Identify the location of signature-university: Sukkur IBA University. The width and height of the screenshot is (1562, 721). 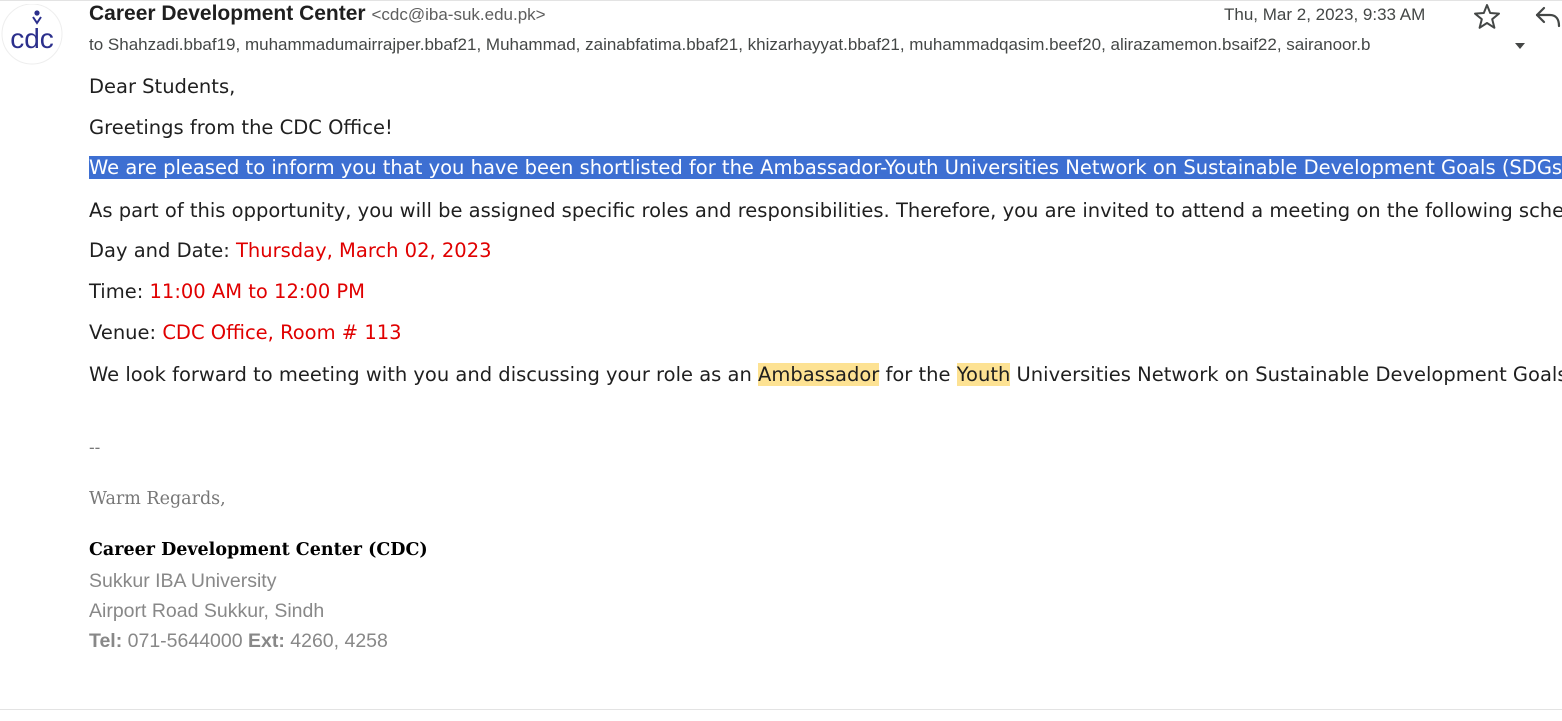
(183, 581).